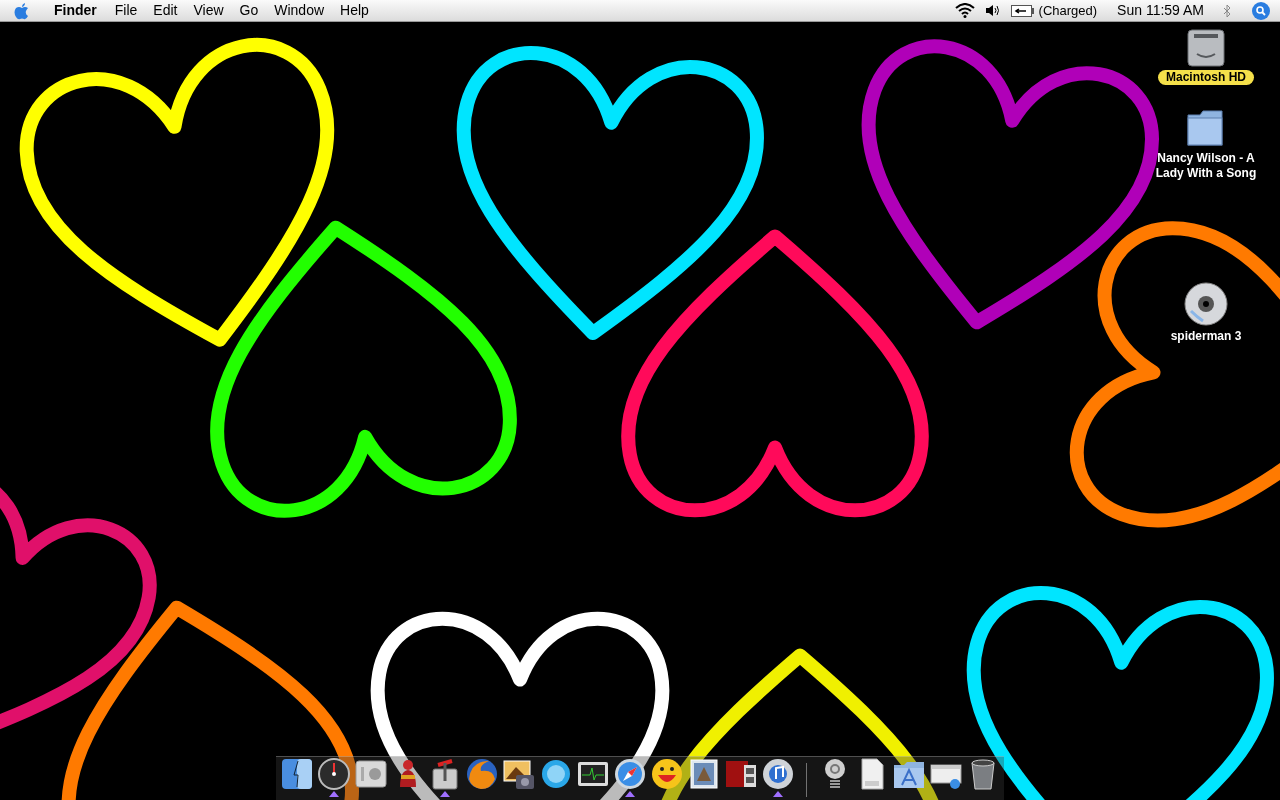 The width and height of the screenshot is (1280, 800). What do you see at coordinates (249, 10) in the screenshot?
I see `menu-item: Go` at bounding box center [249, 10].